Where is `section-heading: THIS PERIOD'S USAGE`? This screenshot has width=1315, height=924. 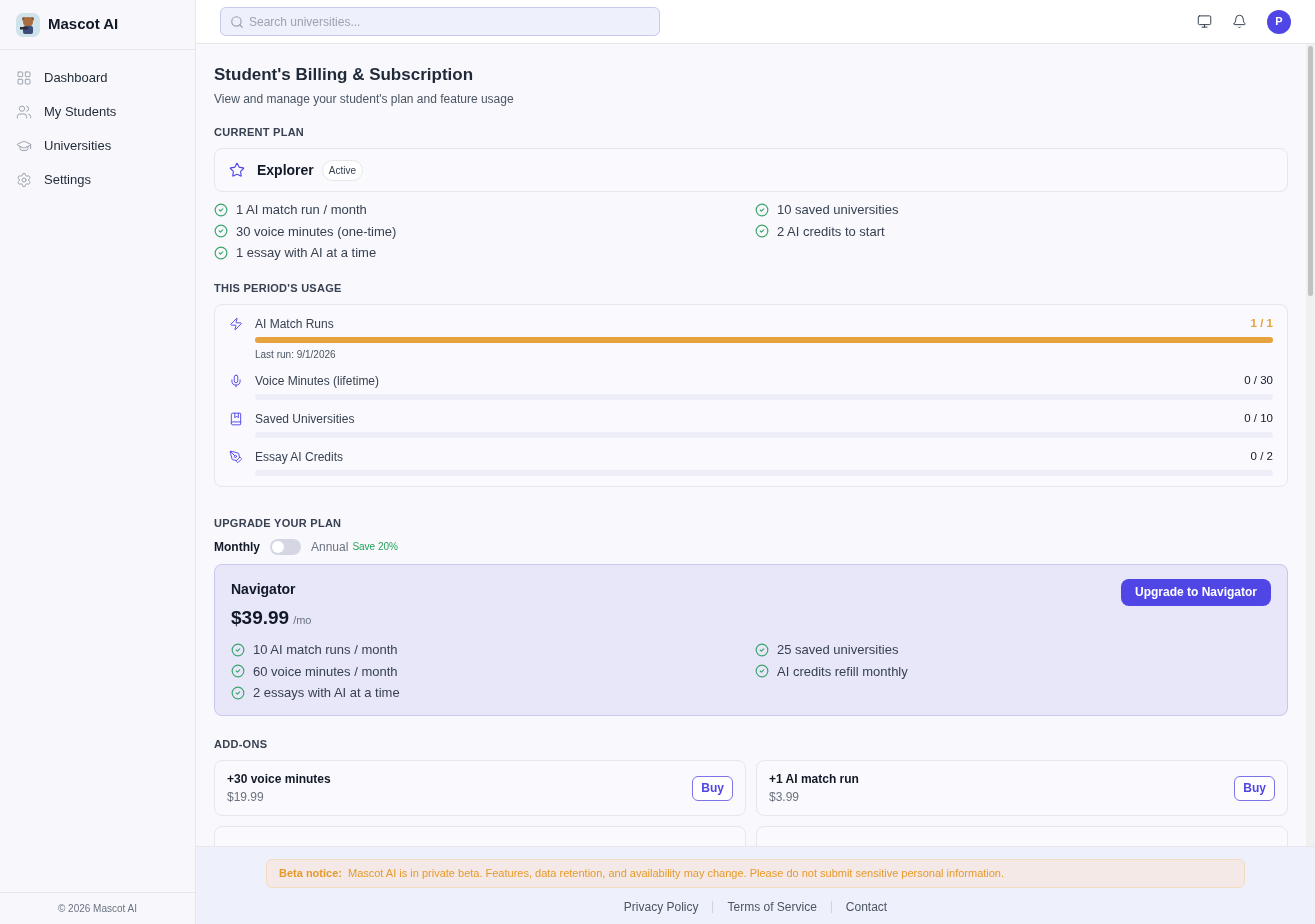
section-heading: THIS PERIOD'S USAGE is located at coordinates (278, 288).